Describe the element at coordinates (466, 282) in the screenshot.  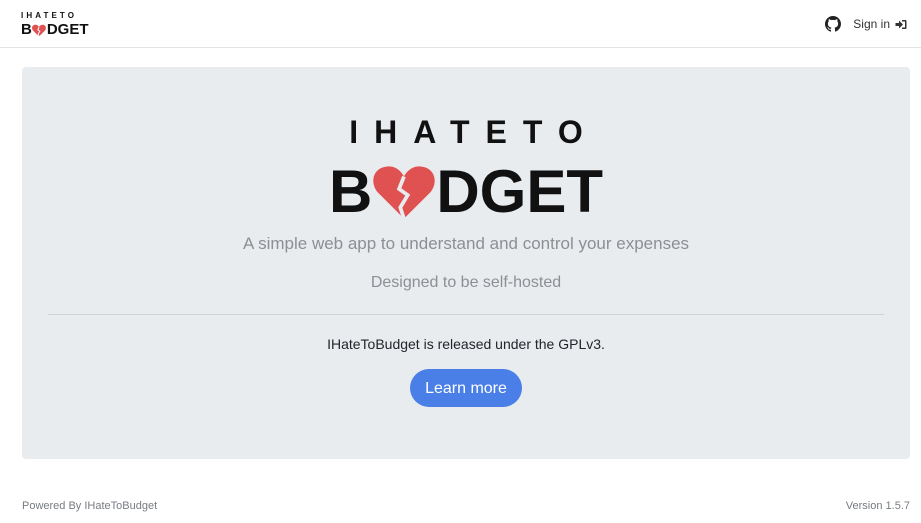
I see `hero-subtitle: Designed to be self-hosted` at that location.